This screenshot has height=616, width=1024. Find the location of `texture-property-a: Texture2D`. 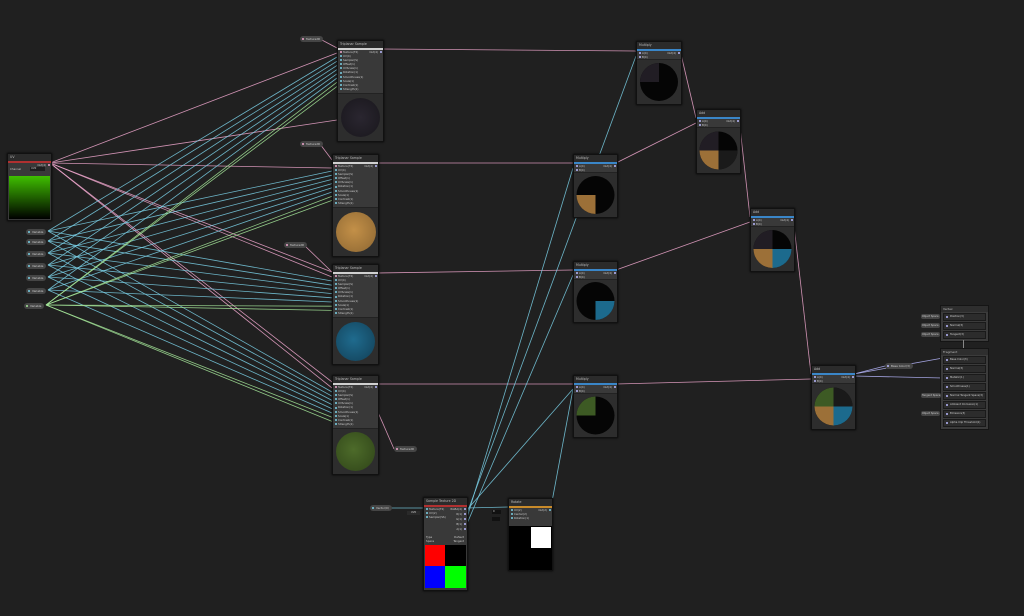

texture-property-a: Texture2D is located at coordinates (312, 39).